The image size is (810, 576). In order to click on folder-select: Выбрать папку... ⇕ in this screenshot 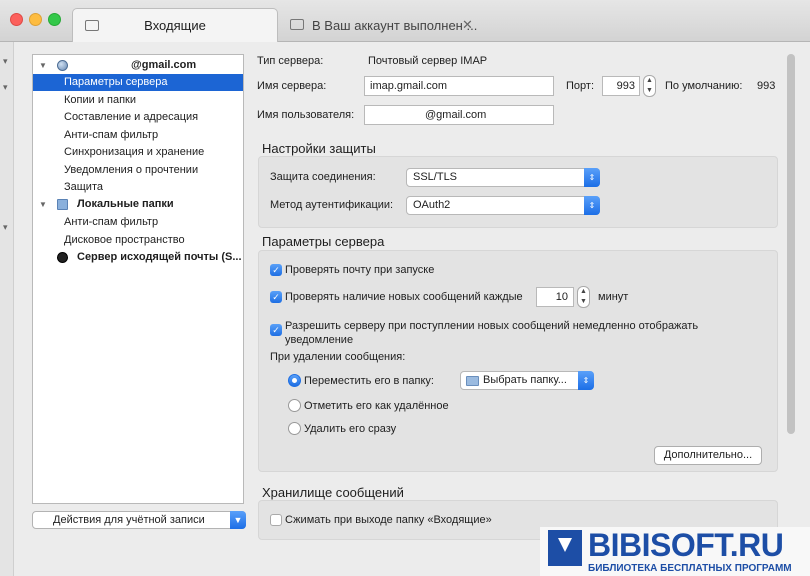, I will do `click(527, 380)`.